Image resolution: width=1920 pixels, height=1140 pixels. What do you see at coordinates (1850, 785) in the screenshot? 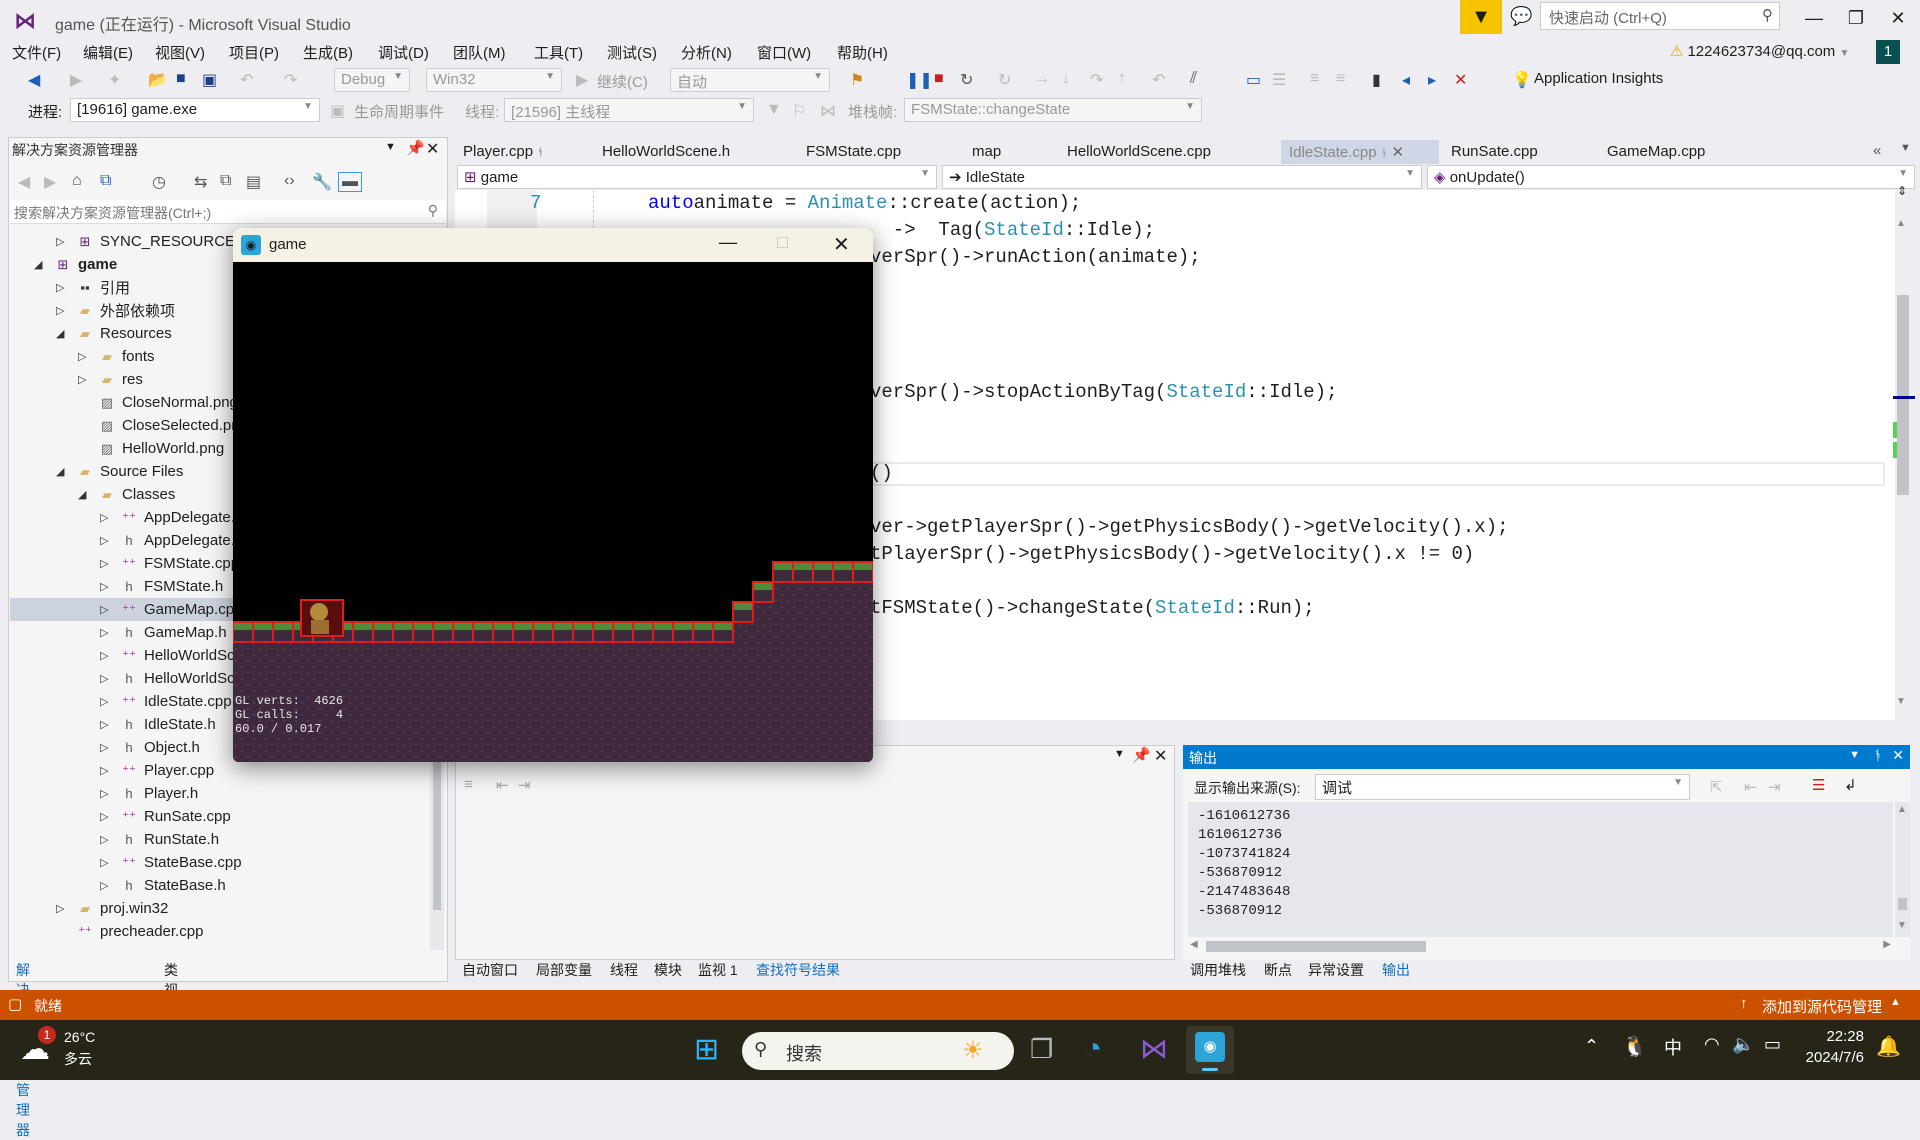
I see `word-wrap-icon: ↲` at bounding box center [1850, 785].